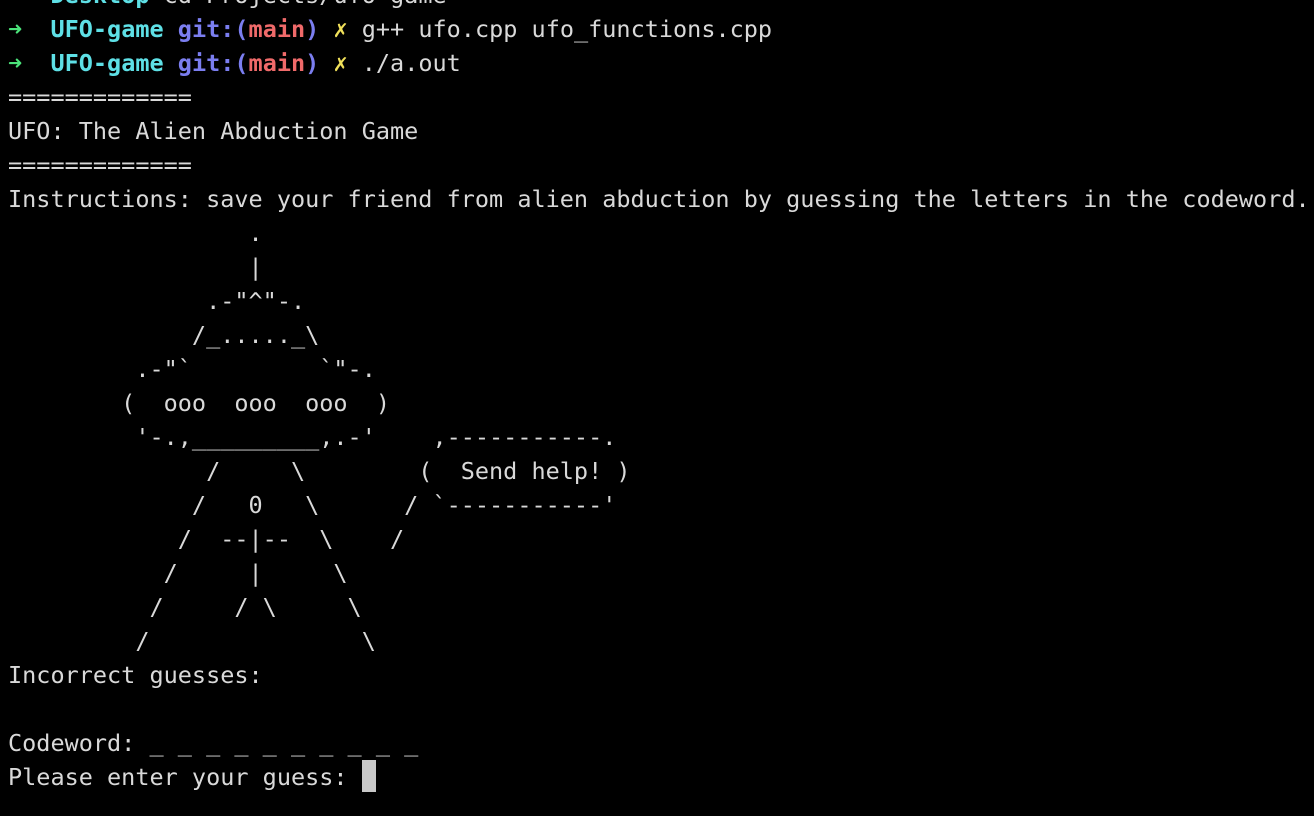 The width and height of the screenshot is (1314, 816). What do you see at coordinates (99, 4) in the screenshot?
I see `prompt-directory: Desktop` at bounding box center [99, 4].